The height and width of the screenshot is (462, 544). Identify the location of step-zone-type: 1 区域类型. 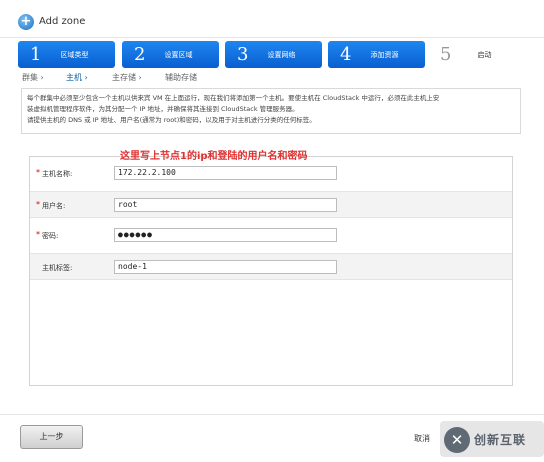
(66, 54).